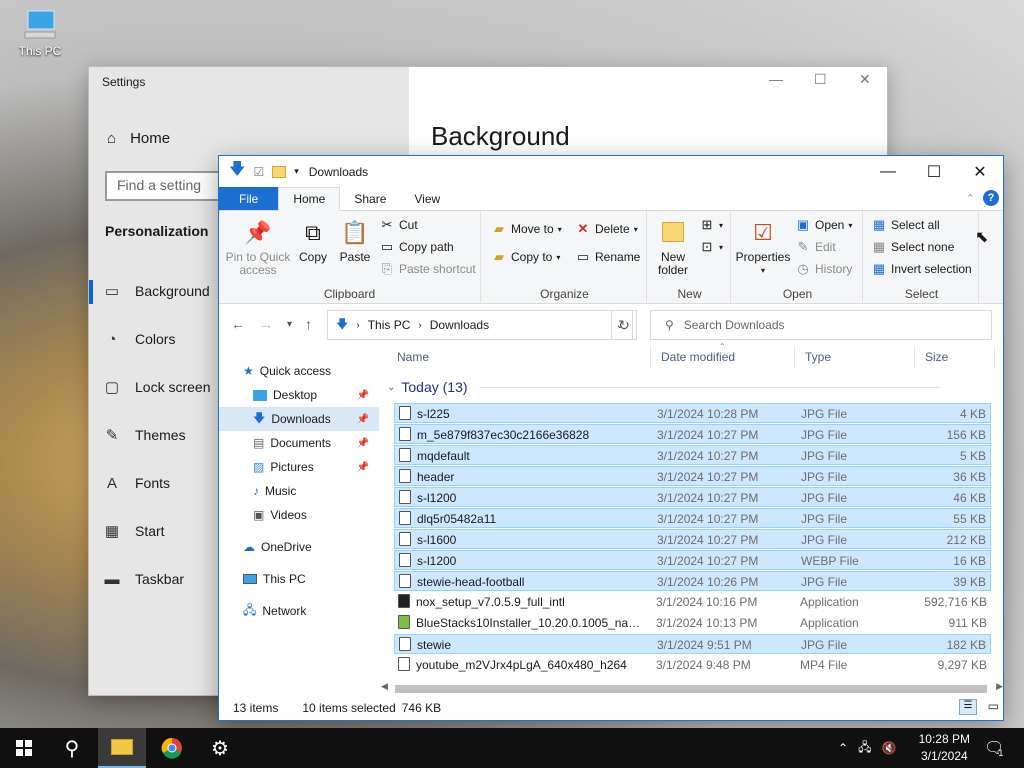 This screenshot has width=1024, height=768. What do you see at coordinates (955, 357) in the screenshot?
I see `column-size: Size` at bounding box center [955, 357].